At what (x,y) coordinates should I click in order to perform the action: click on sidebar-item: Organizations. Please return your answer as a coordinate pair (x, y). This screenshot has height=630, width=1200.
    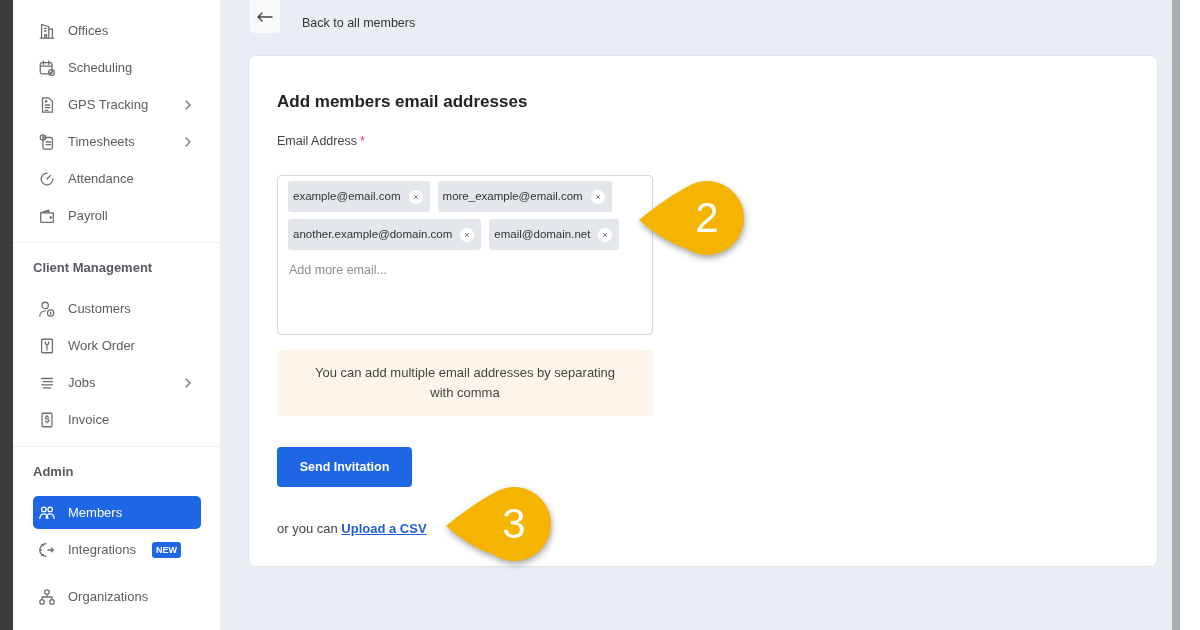
    Looking at the image, I should click on (117, 596).